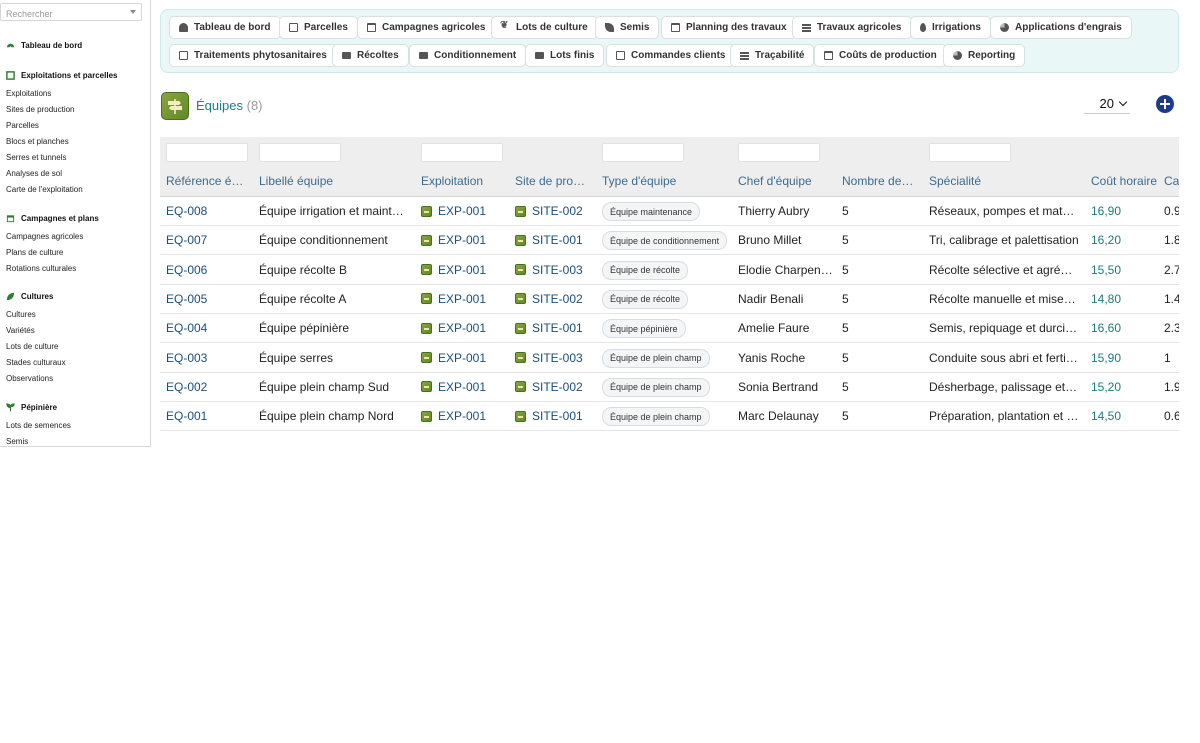 This screenshot has width=1200, height=743. What do you see at coordinates (206, 270) in the screenshot?
I see `cell-reference: EQ-006` at bounding box center [206, 270].